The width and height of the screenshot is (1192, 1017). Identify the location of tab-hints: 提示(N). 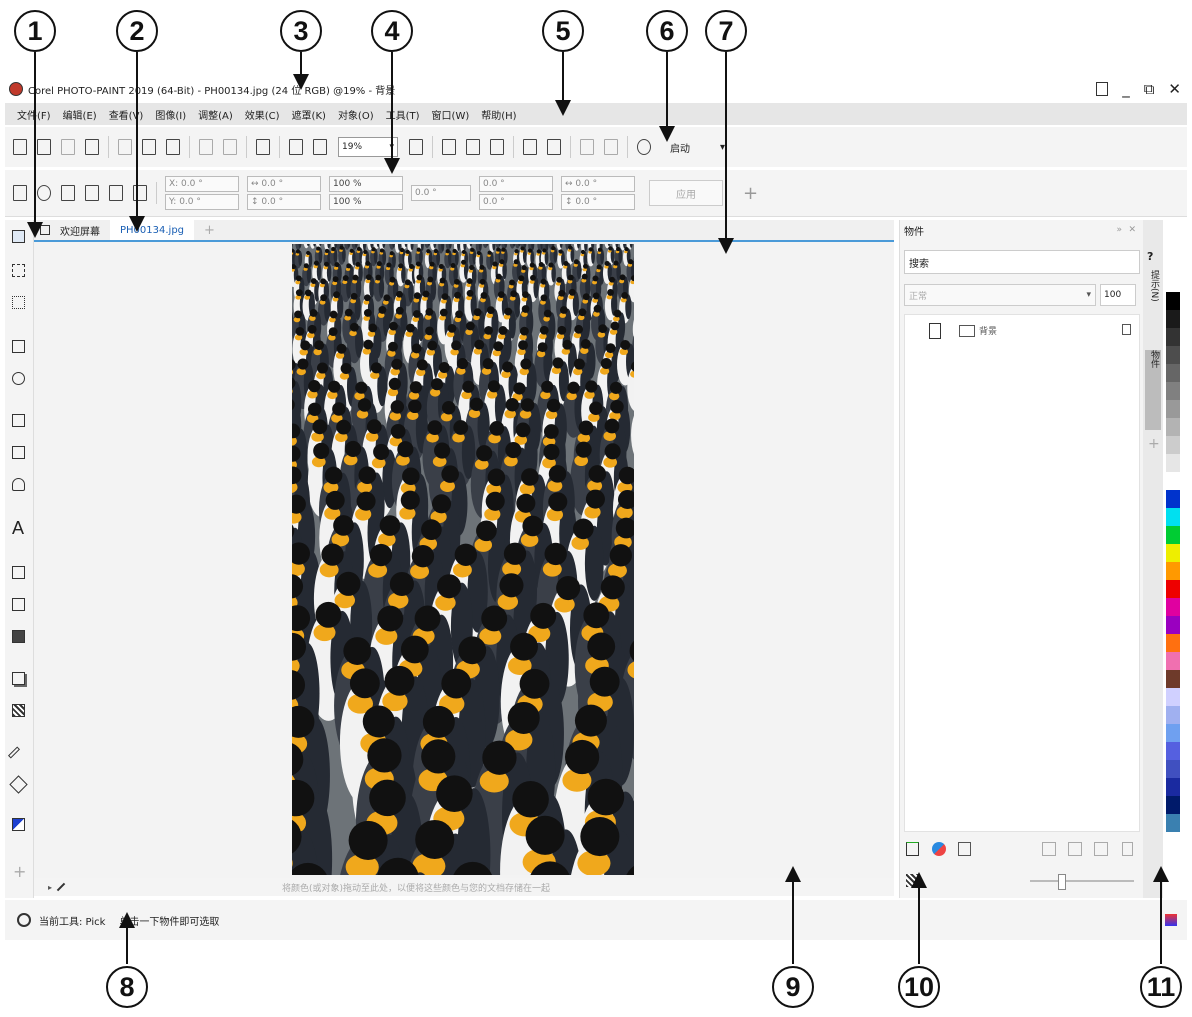
(1153, 305).